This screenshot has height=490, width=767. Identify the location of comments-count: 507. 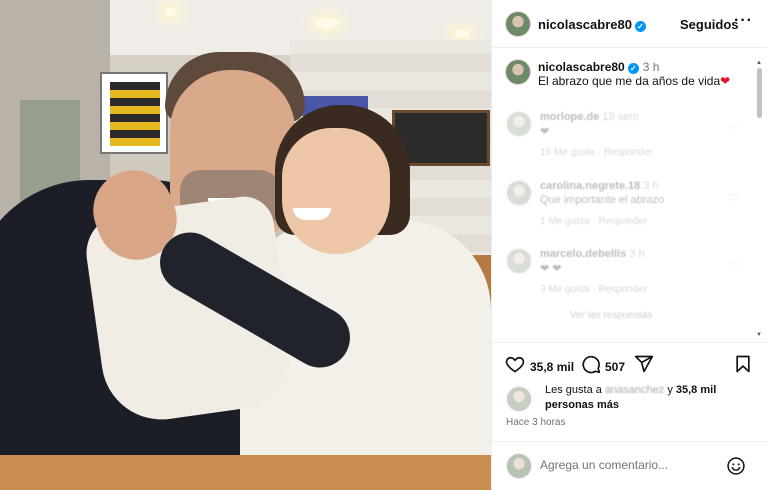
(615, 367).